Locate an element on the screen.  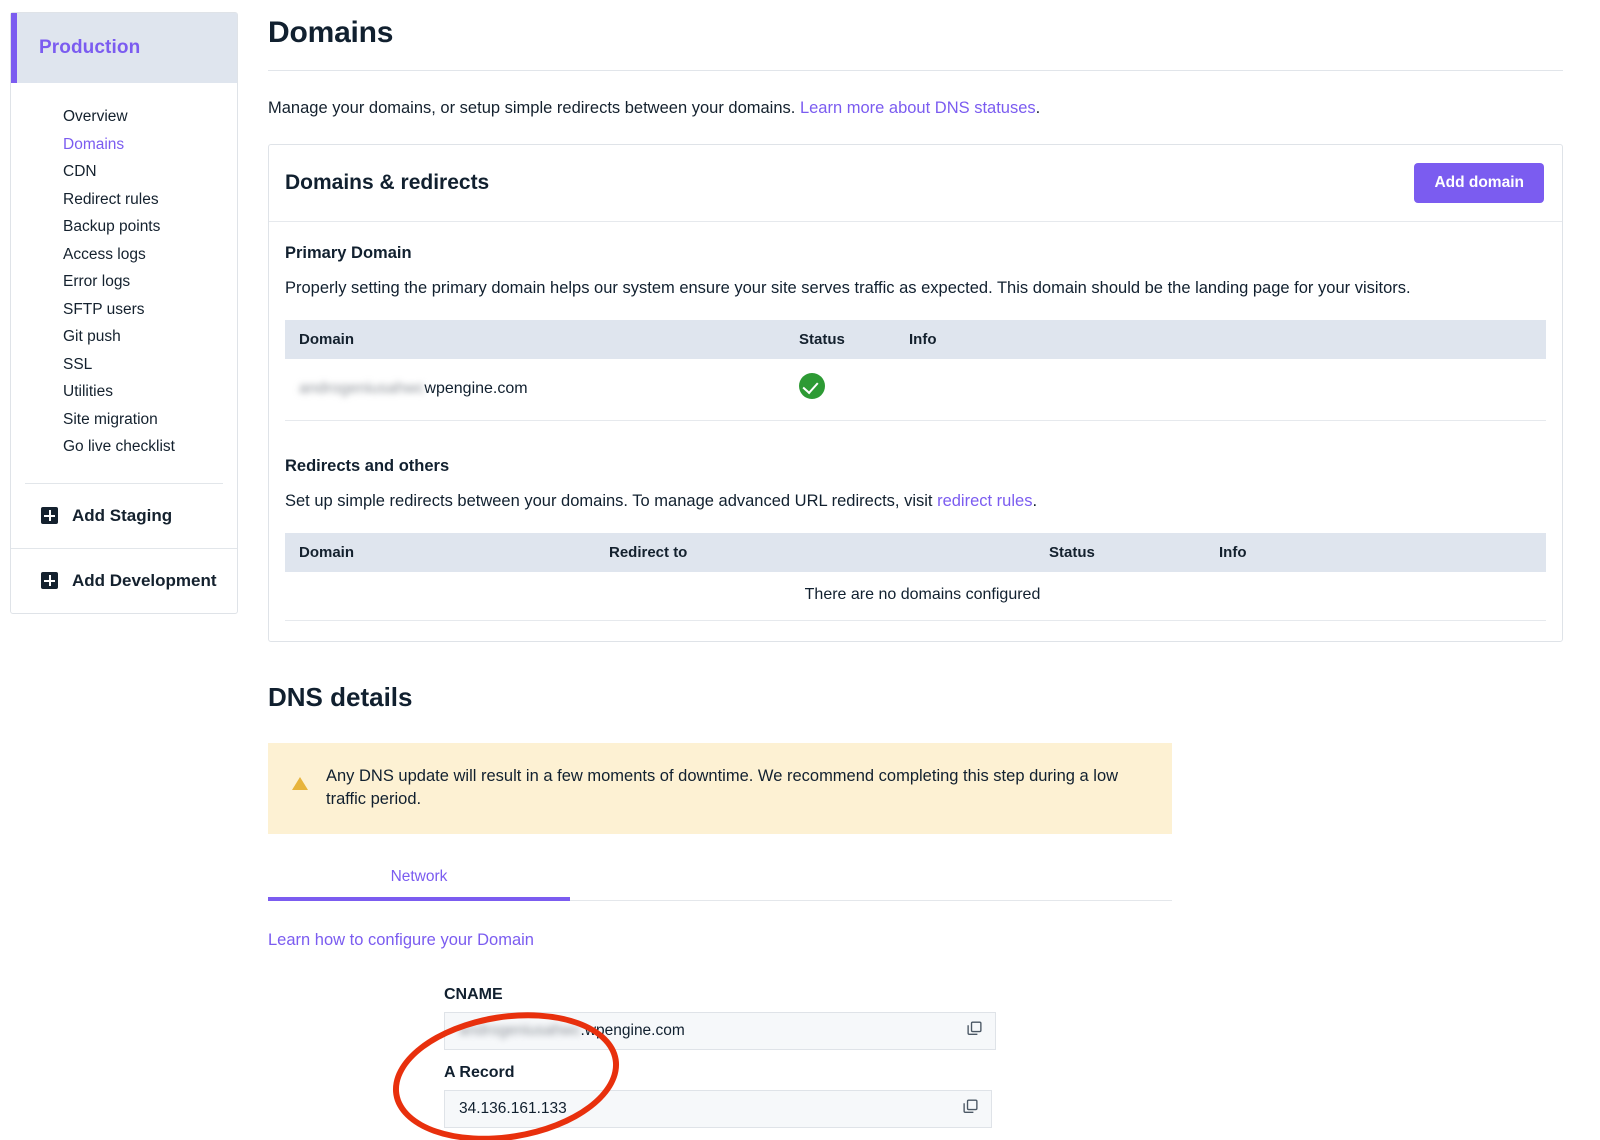
sidebar-item-error-logs: Error logs is located at coordinates (124, 282).